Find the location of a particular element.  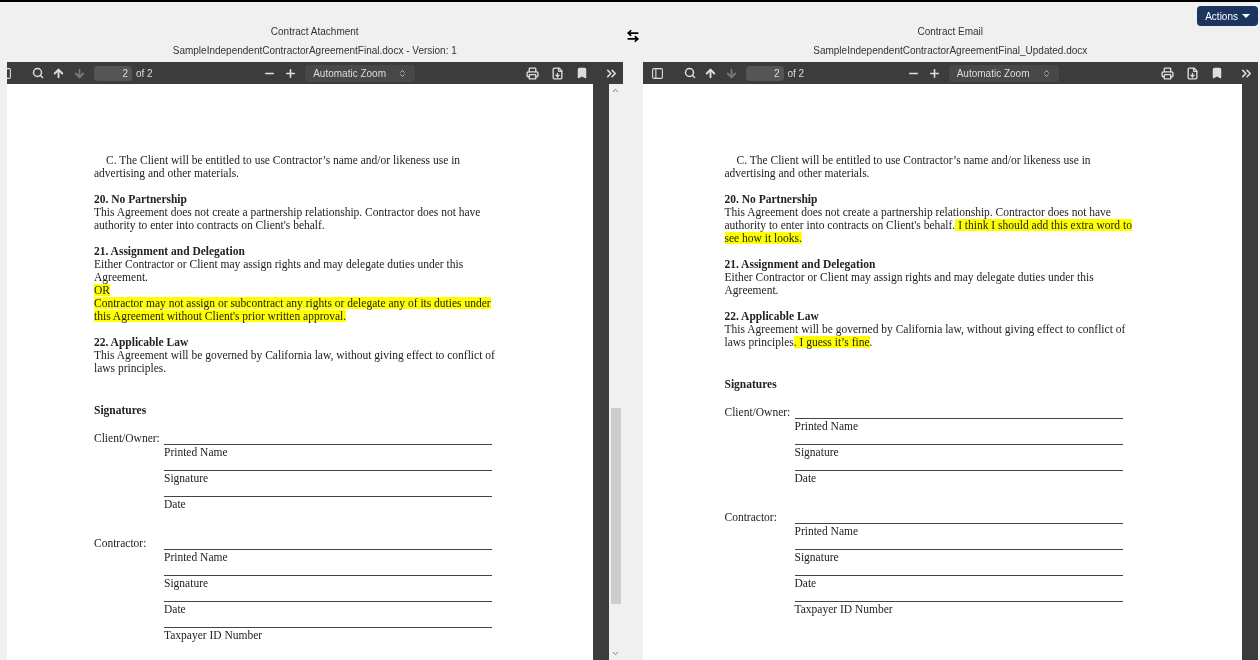

paragraph: This Agreement will be governed by California law, without giving effect to conflict of laws principles. is located at coordinates (295, 362).